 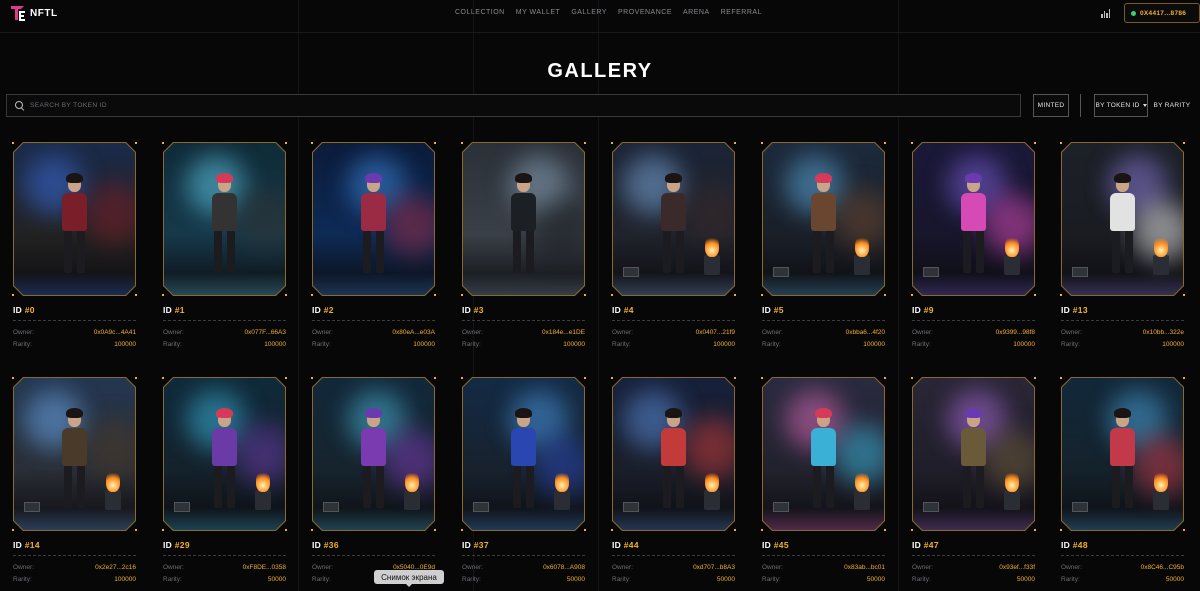 What do you see at coordinates (523, 567) in the screenshot?
I see `owner-row: Owner: 0x6078...A908` at bounding box center [523, 567].